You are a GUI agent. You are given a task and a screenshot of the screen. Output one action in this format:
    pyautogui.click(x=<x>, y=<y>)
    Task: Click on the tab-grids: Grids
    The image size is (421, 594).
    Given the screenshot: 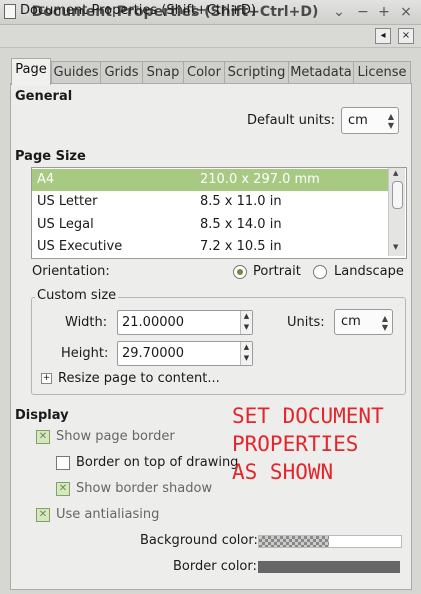 What is the action you would take?
    pyautogui.click(x=121, y=72)
    